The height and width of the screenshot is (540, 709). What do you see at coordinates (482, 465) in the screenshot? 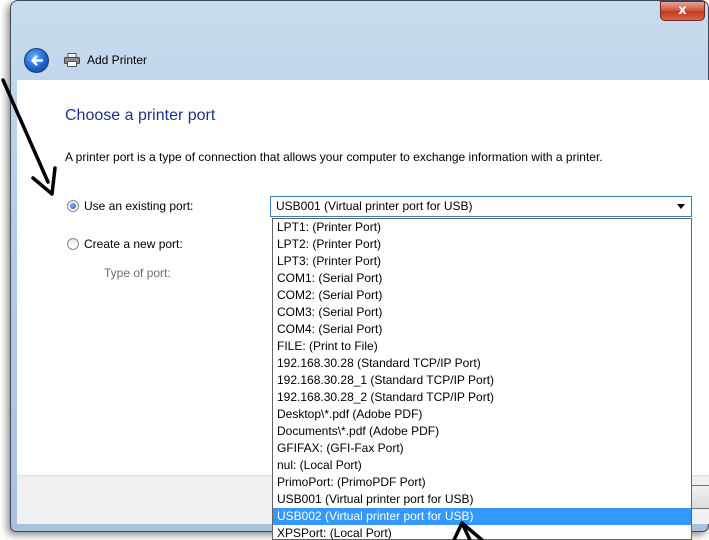
I see `port-option: nul: (Local Port)` at bounding box center [482, 465].